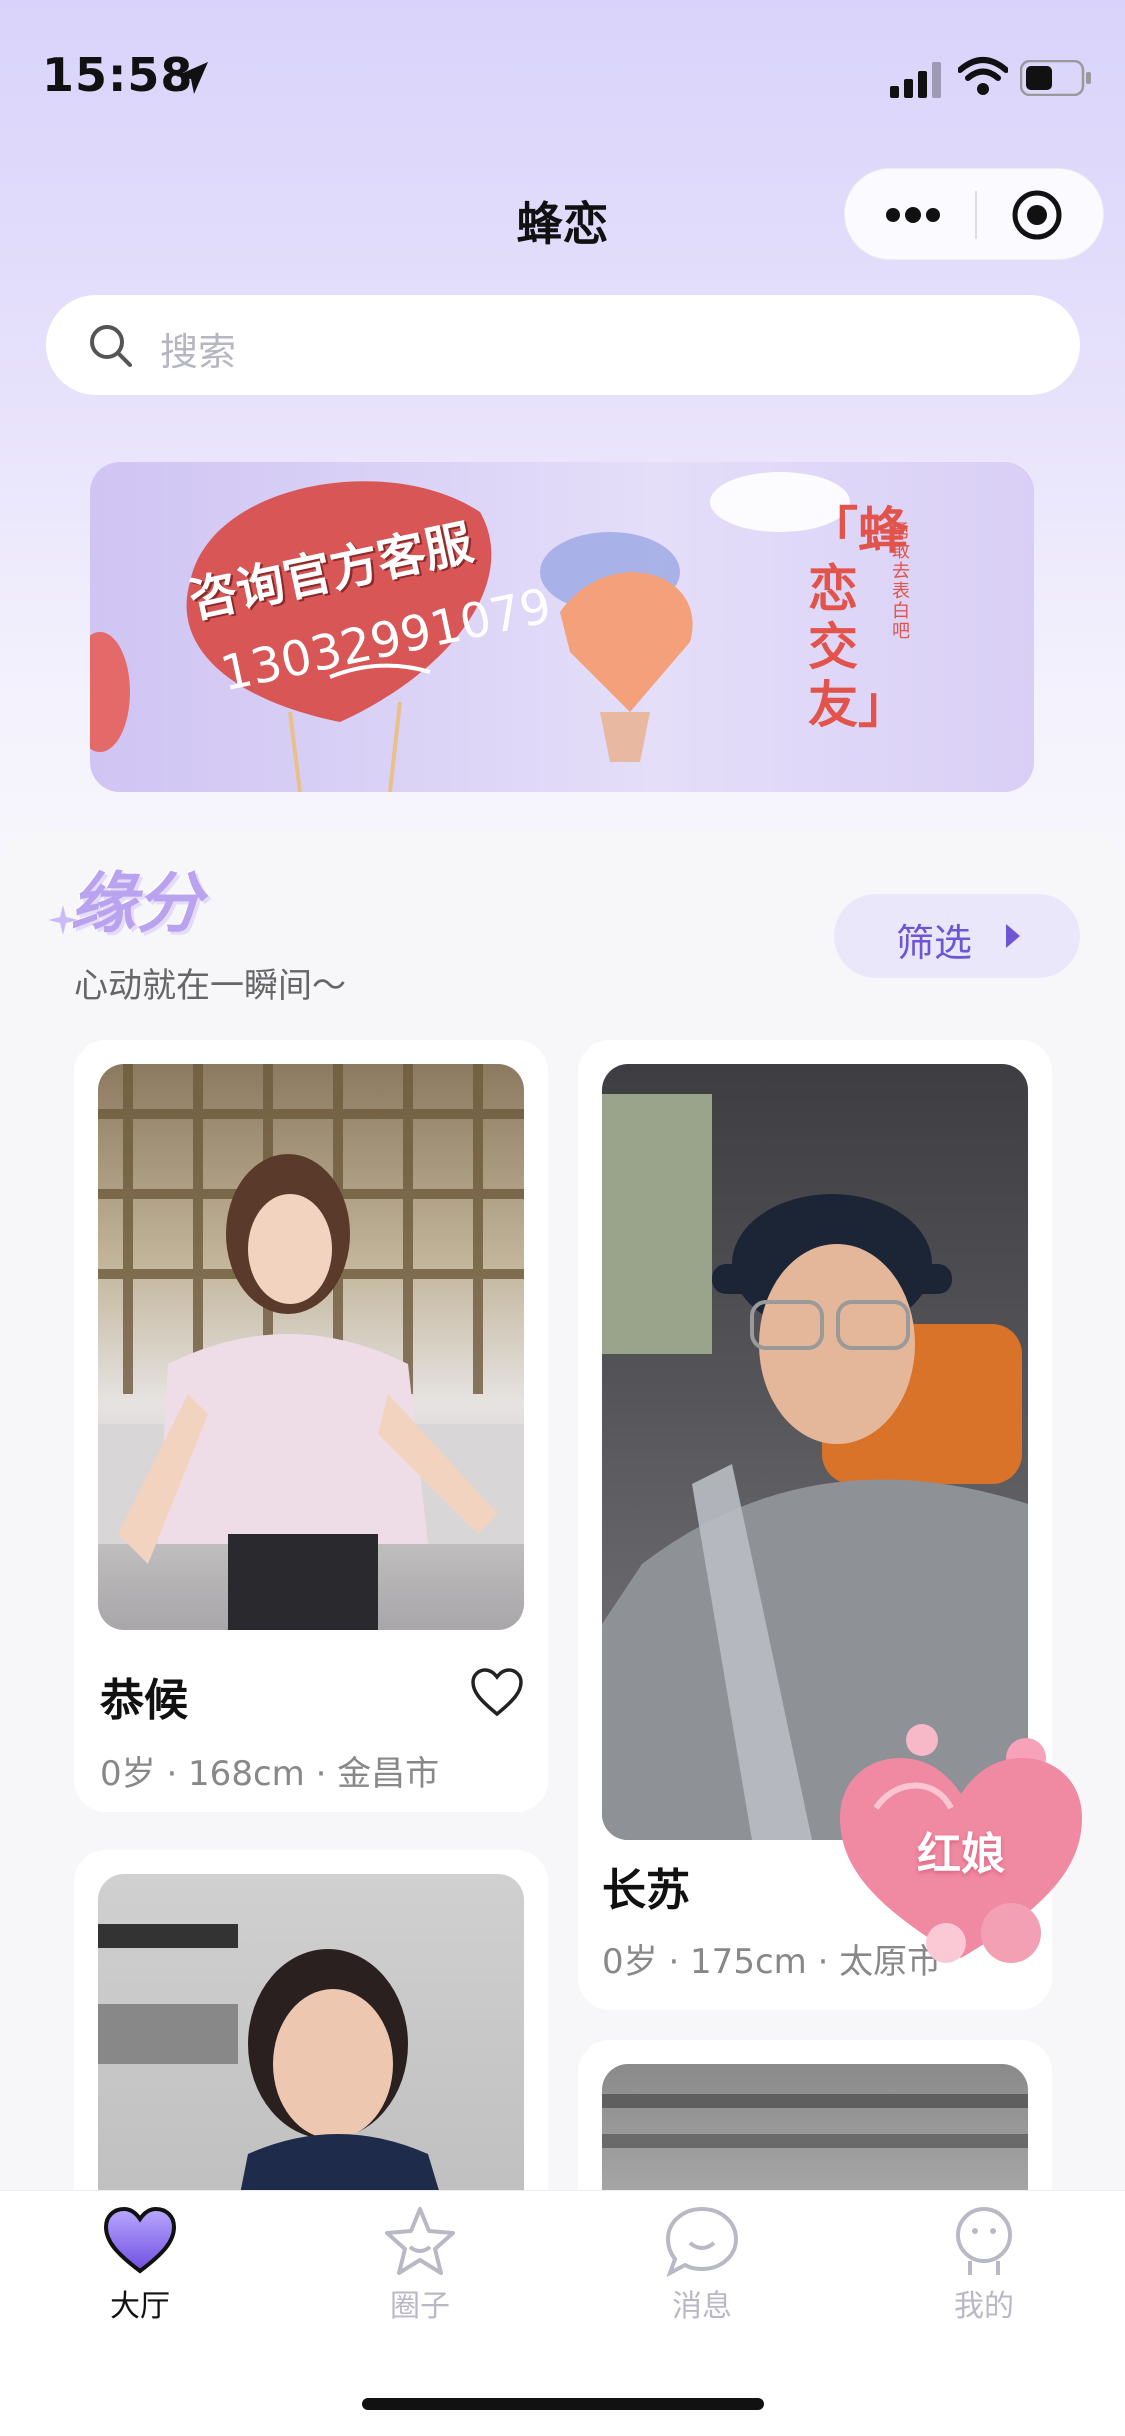 The width and height of the screenshot is (1125, 2436). Describe the element at coordinates (983, 76) in the screenshot. I see `wifi-icon` at that location.